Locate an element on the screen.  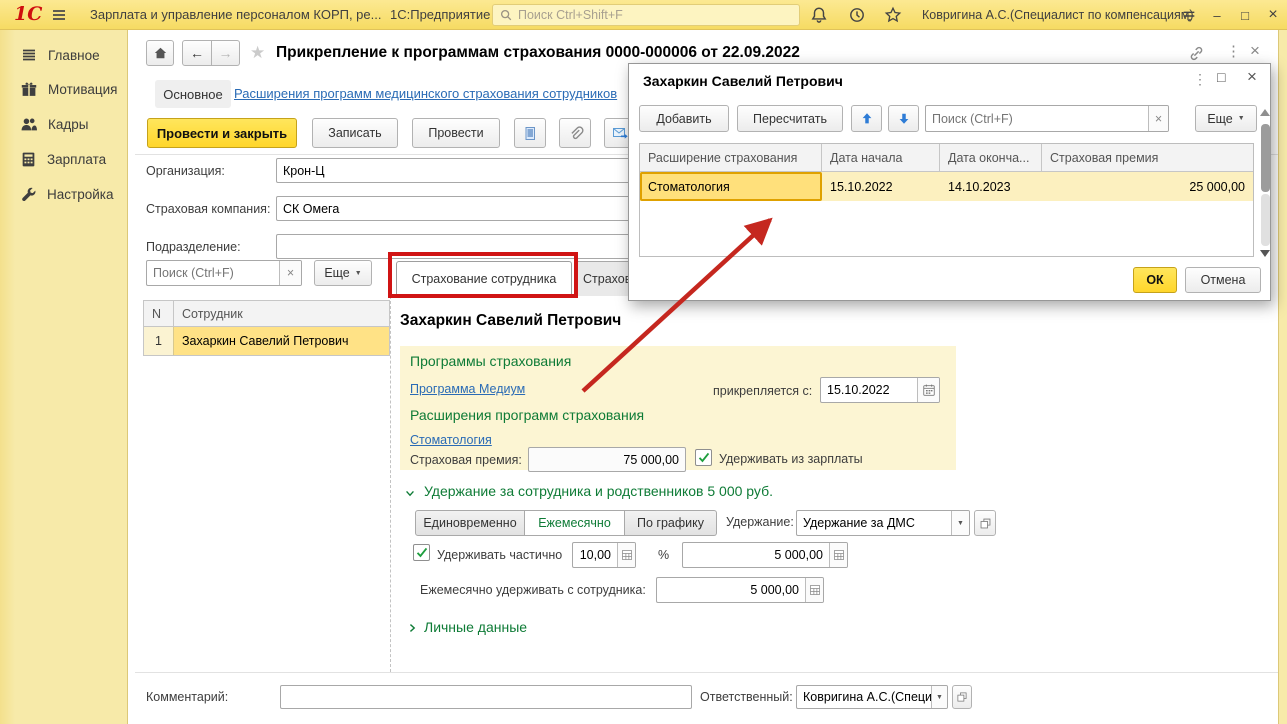
list-search-input is located at coordinates (213, 273).